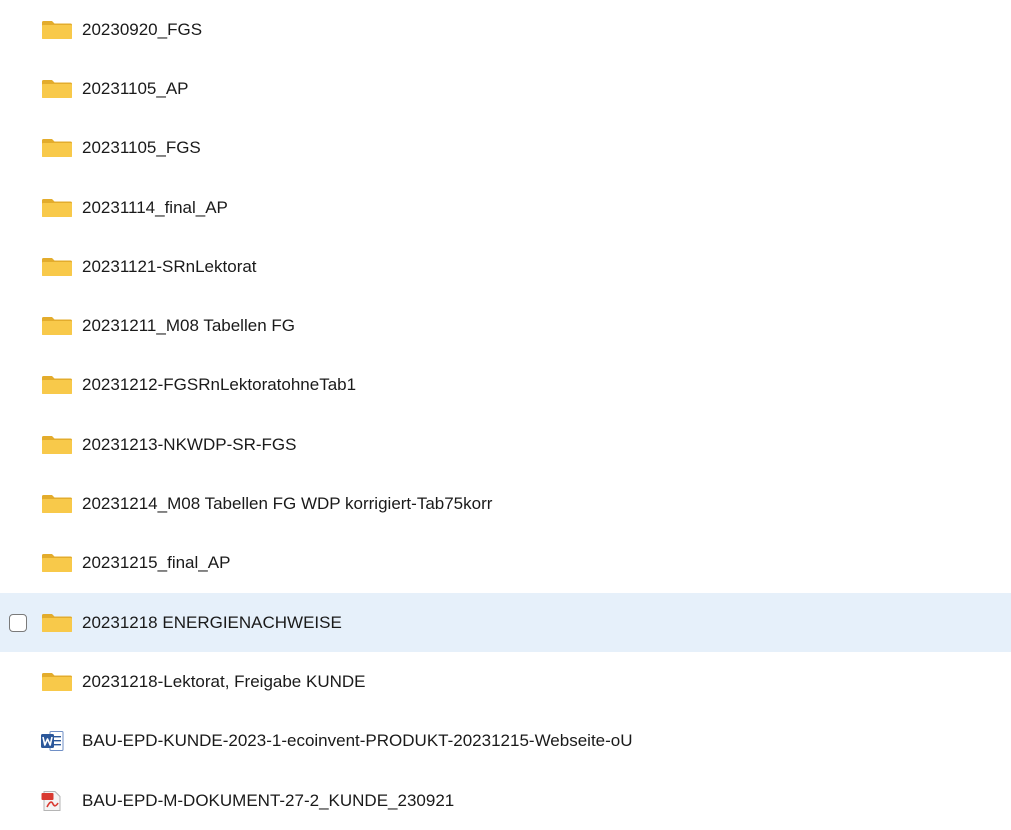  I want to click on list-item: 20231114_final_AP, so click(505, 207).